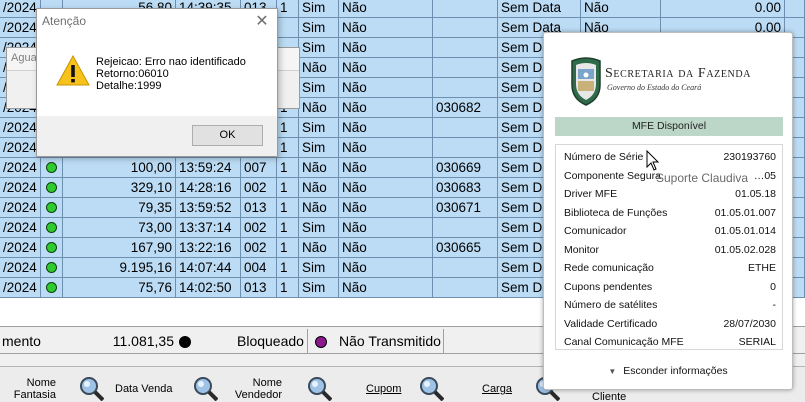 This screenshot has height=402, width=805. Describe the element at coordinates (119, 228) in the screenshot. I see `cell-value: 73,00` at that location.